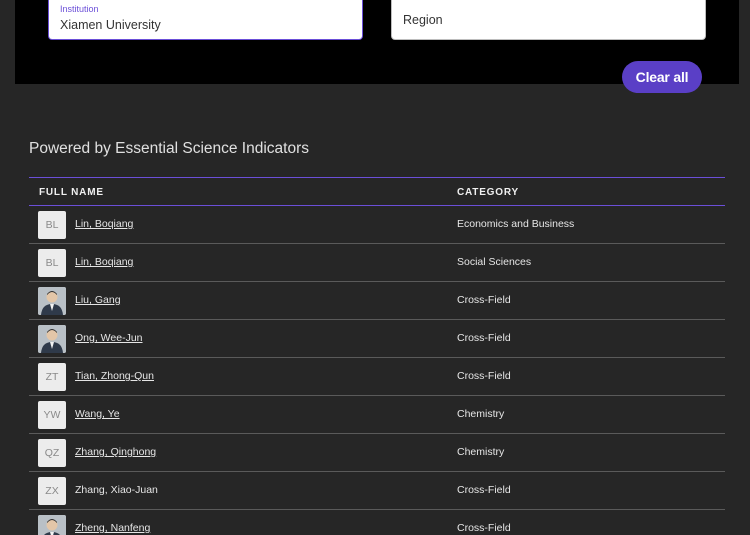  Describe the element at coordinates (377, 339) in the screenshot. I see `table-row: Ong, Wee-Jun Cross-Field` at that location.